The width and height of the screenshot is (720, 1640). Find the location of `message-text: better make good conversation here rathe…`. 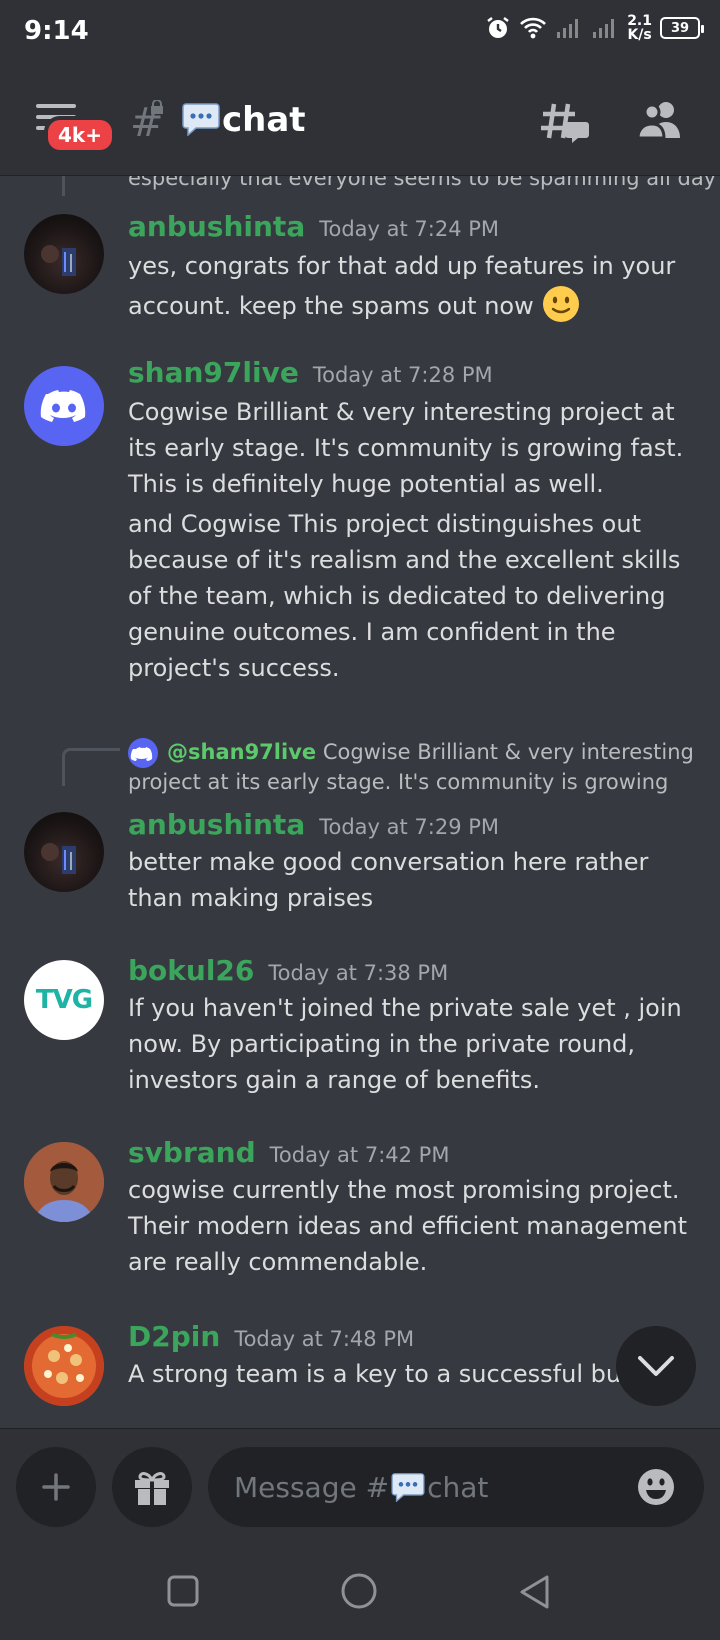

message-text: better make good conversation here rathe… is located at coordinates (388, 880).